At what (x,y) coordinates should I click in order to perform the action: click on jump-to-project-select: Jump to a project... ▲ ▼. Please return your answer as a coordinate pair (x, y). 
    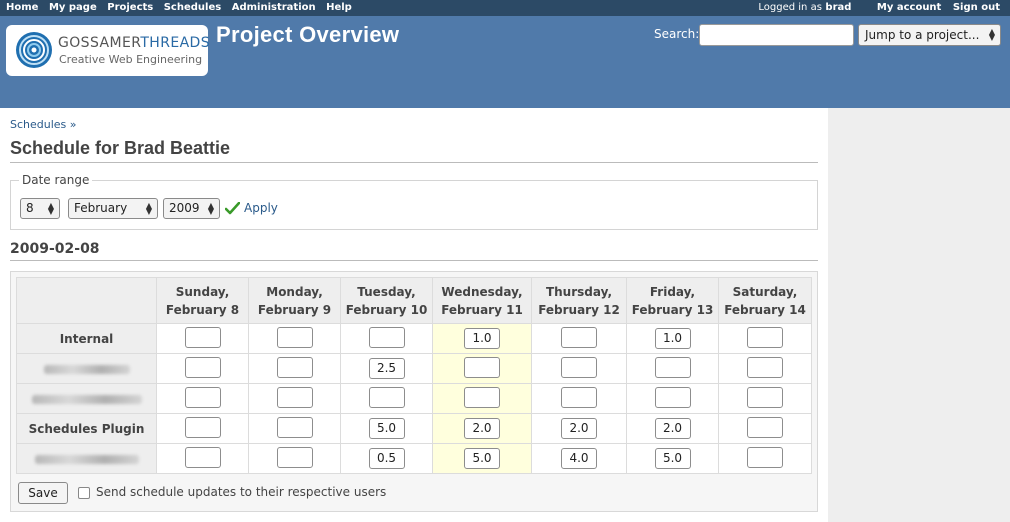
    Looking at the image, I should click on (929, 35).